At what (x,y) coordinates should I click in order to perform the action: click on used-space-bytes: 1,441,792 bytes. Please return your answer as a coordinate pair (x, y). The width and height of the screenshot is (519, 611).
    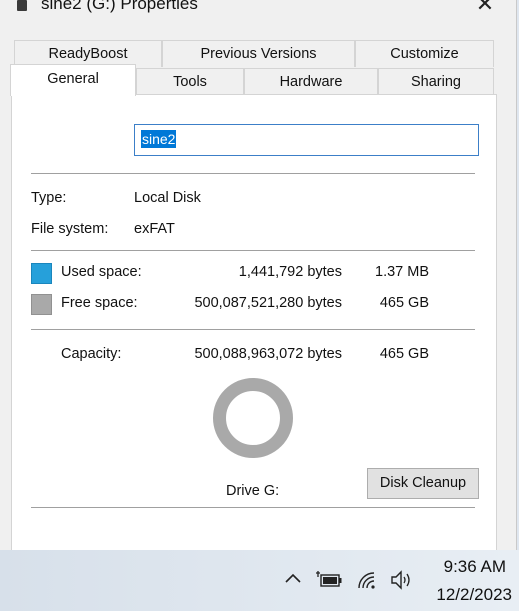
    Looking at the image, I should click on (290, 272).